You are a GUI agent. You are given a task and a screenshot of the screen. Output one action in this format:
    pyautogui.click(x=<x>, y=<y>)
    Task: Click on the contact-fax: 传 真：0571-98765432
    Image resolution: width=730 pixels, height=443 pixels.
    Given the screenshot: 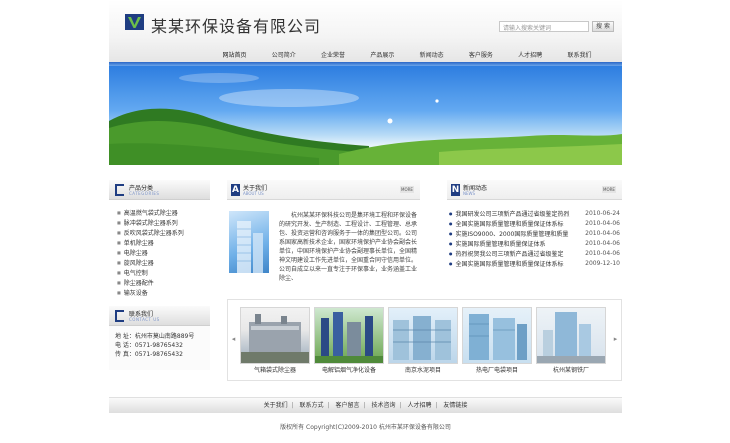 What is the action you would take?
    pyautogui.click(x=149, y=354)
    